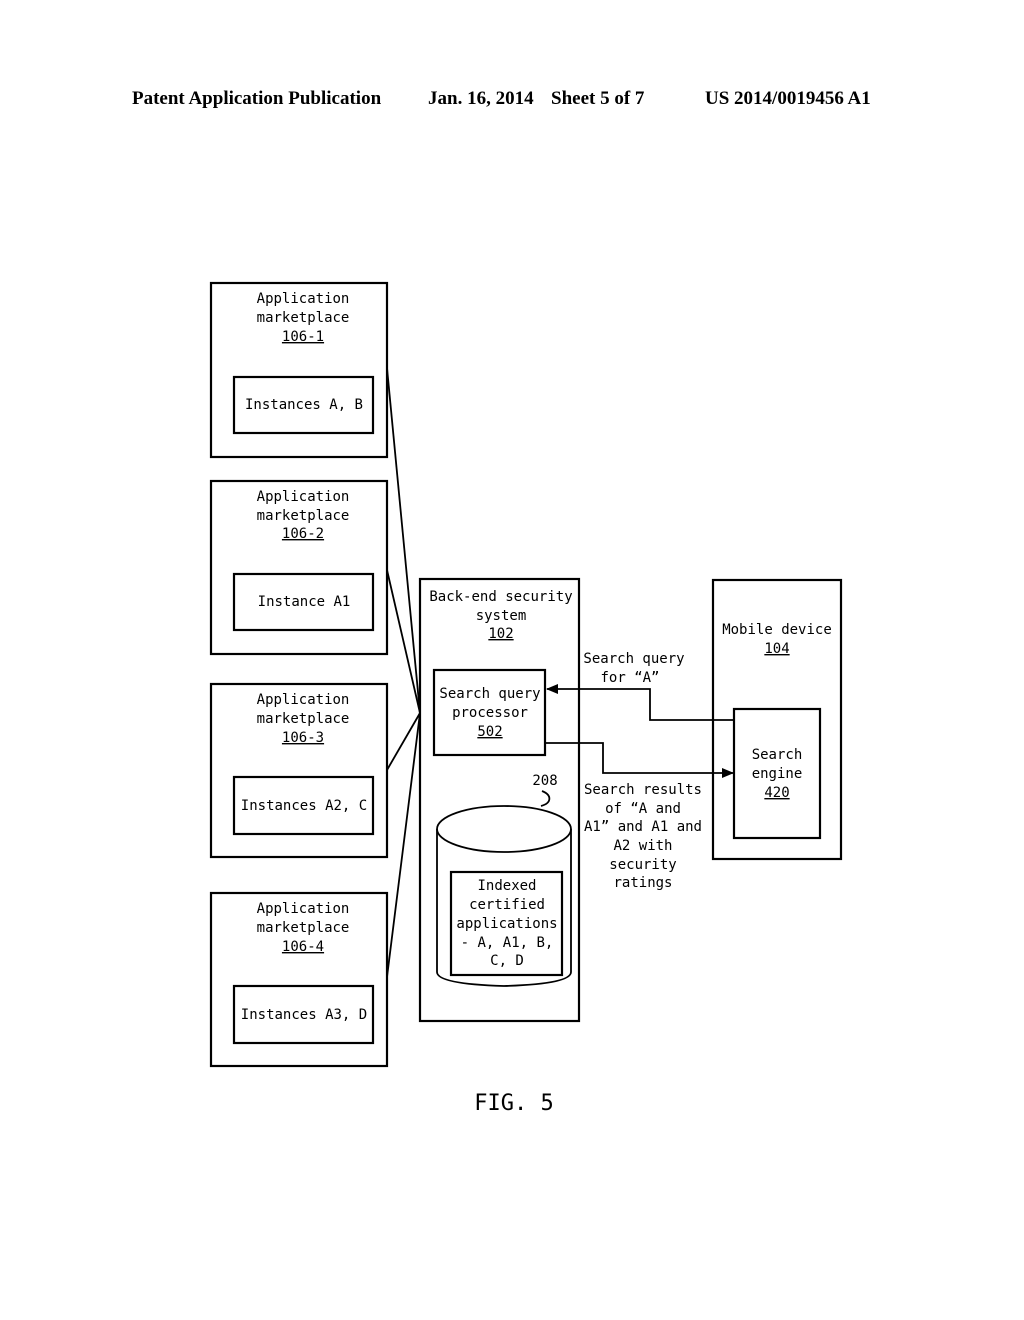  Describe the element at coordinates (643, 790) in the screenshot. I see `results-label-line: Search results` at that location.